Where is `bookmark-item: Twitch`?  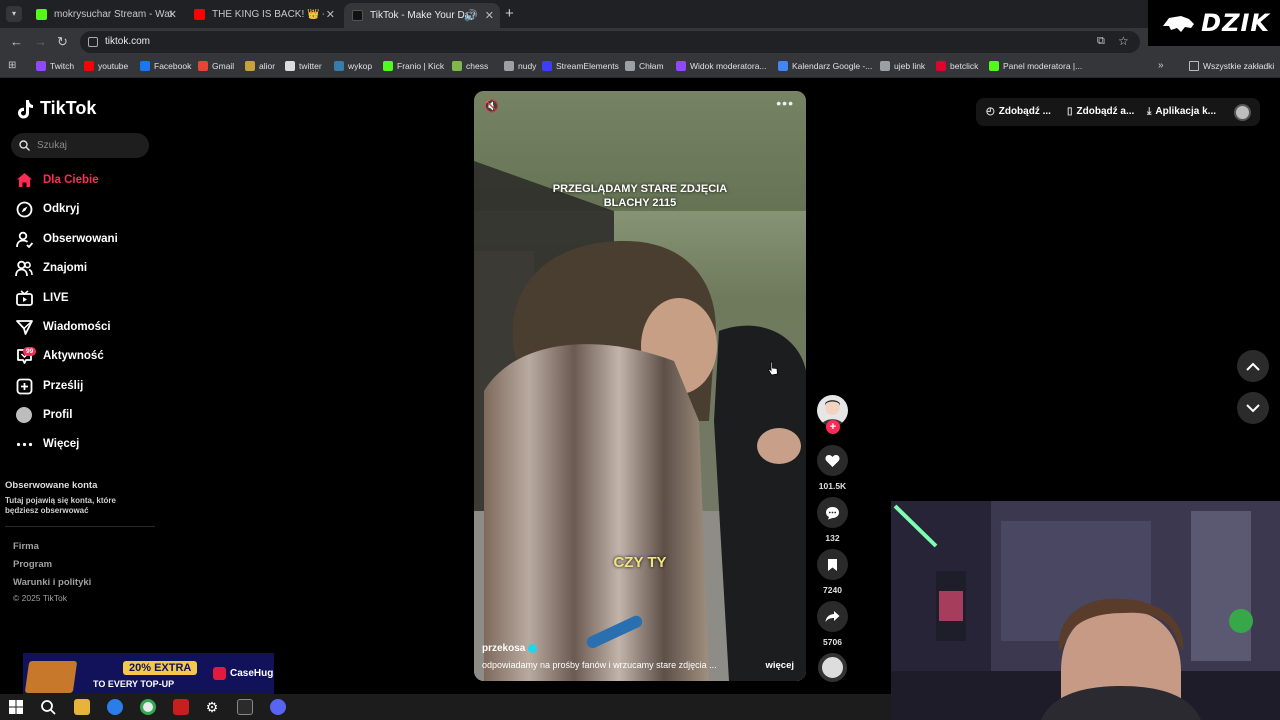
bookmark-item: Twitch is located at coordinates (55, 66).